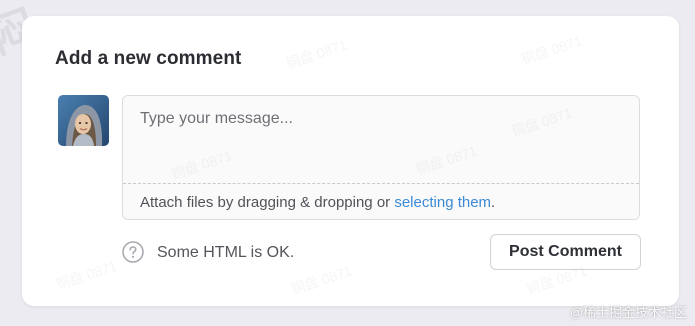 This screenshot has height=326, width=695. I want to click on post-comment-button: Post Comment, so click(565, 252).